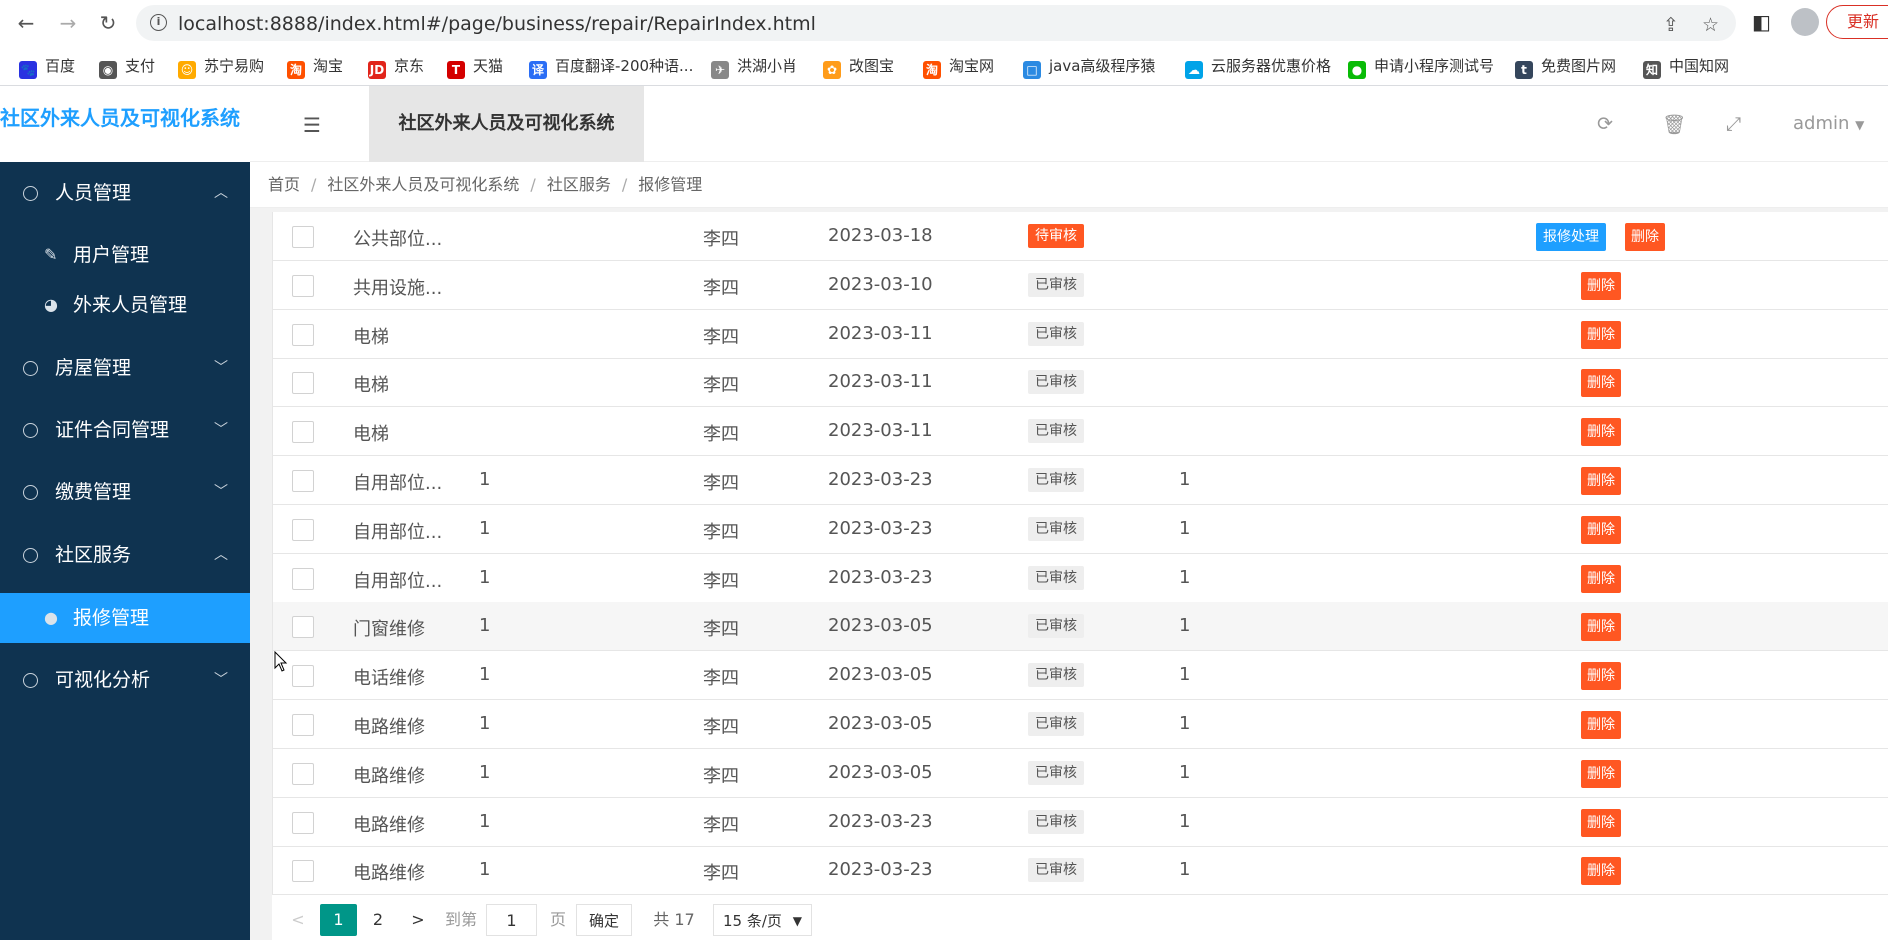 This screenshot has width=1888, height=940. What do you see at coordinates (511, 920) in the screenshot?
I see `goto-page-input: 1` at bounding box center [511, 920].